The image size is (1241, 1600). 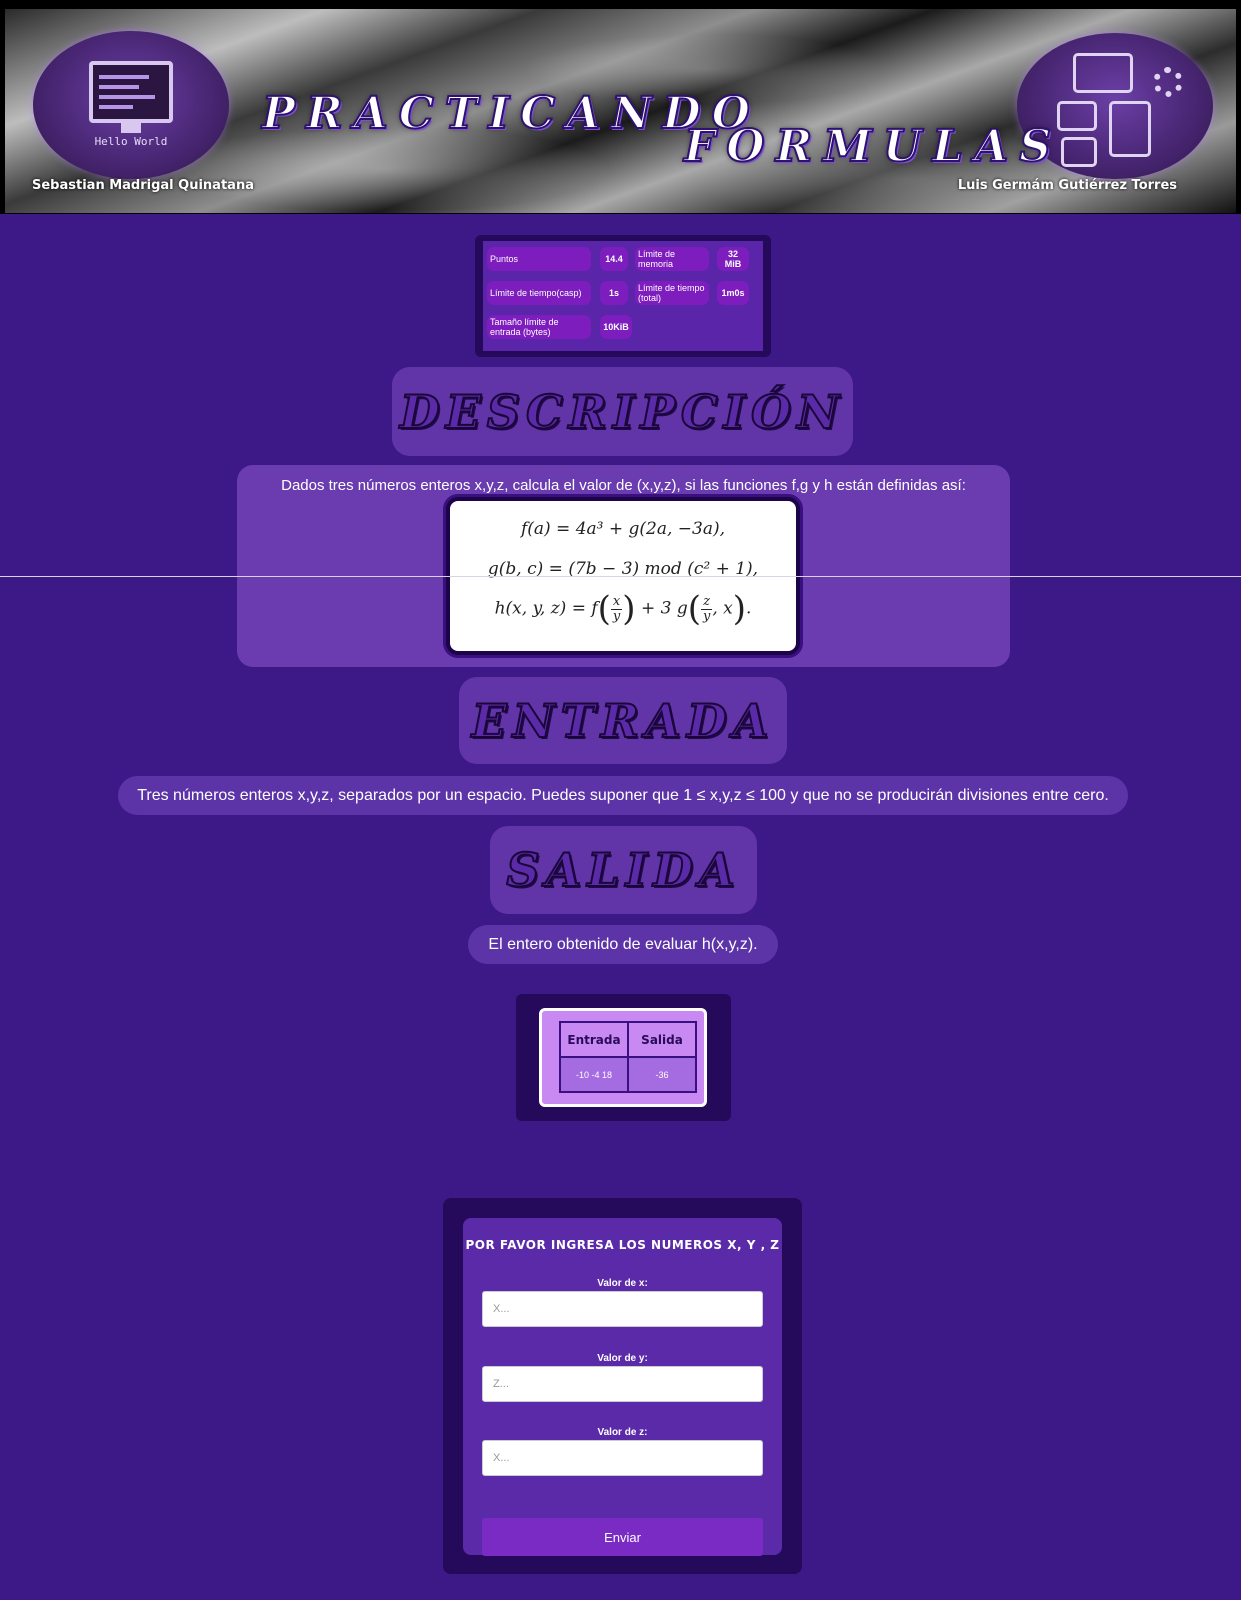 What do you see at coordinates (622, 1458) in the screenshot?
I see `z-input` at bounding box center [622, 1458].